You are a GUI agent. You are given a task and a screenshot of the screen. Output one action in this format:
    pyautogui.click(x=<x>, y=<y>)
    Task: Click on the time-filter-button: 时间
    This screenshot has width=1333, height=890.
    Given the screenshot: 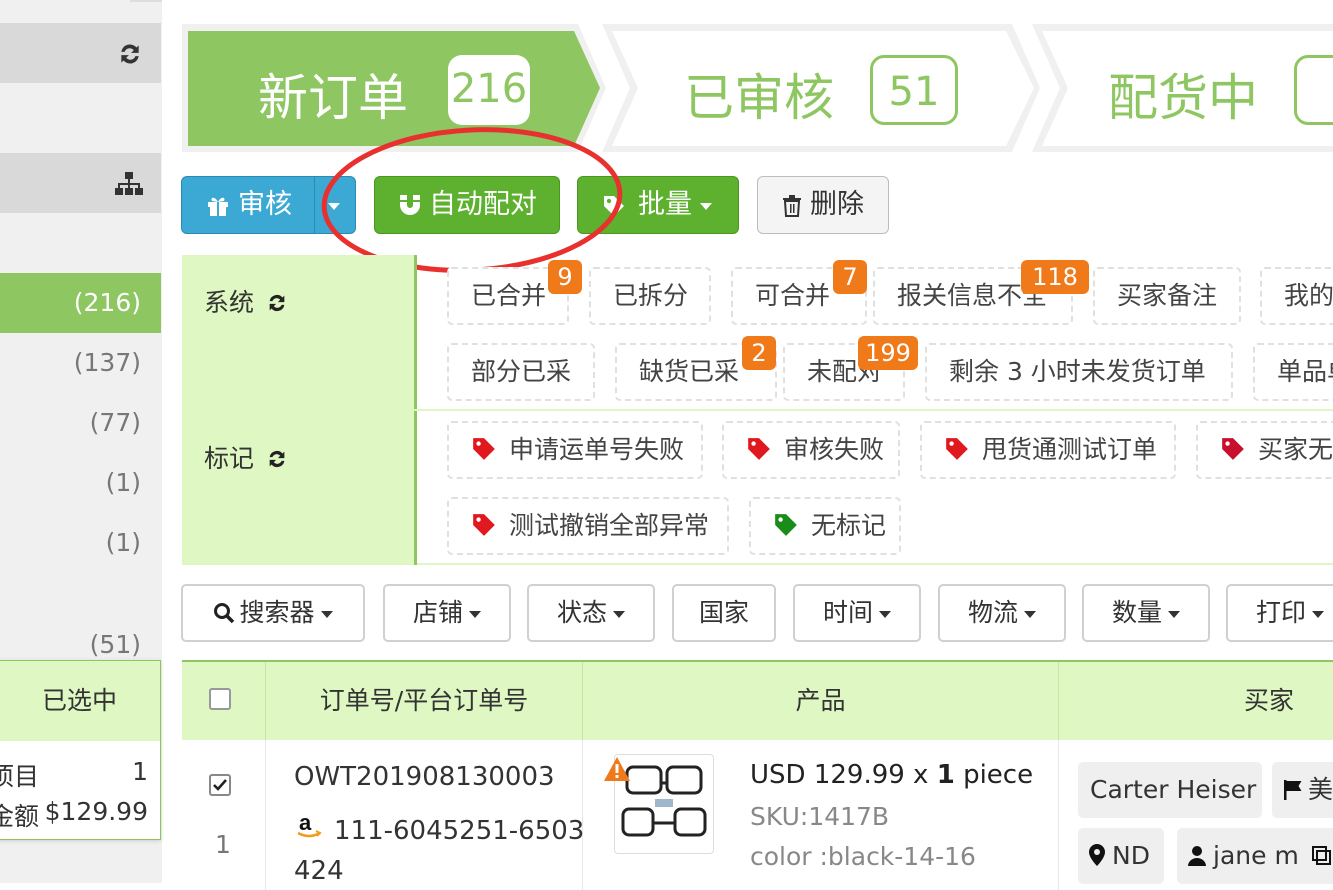 What is the action you would take?
    pyautogui.click(x=857, y=613)
    